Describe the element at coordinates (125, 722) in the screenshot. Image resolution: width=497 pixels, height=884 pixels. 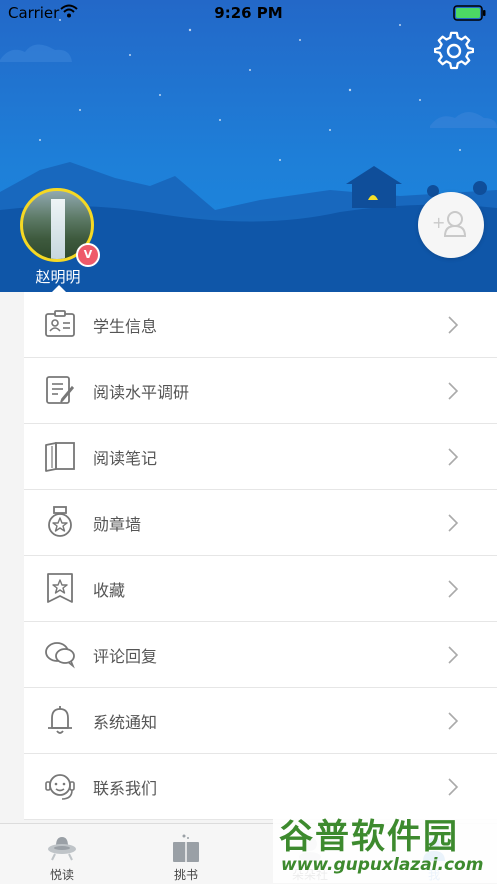
I see `menu-item-label: 系统通知` at that location.